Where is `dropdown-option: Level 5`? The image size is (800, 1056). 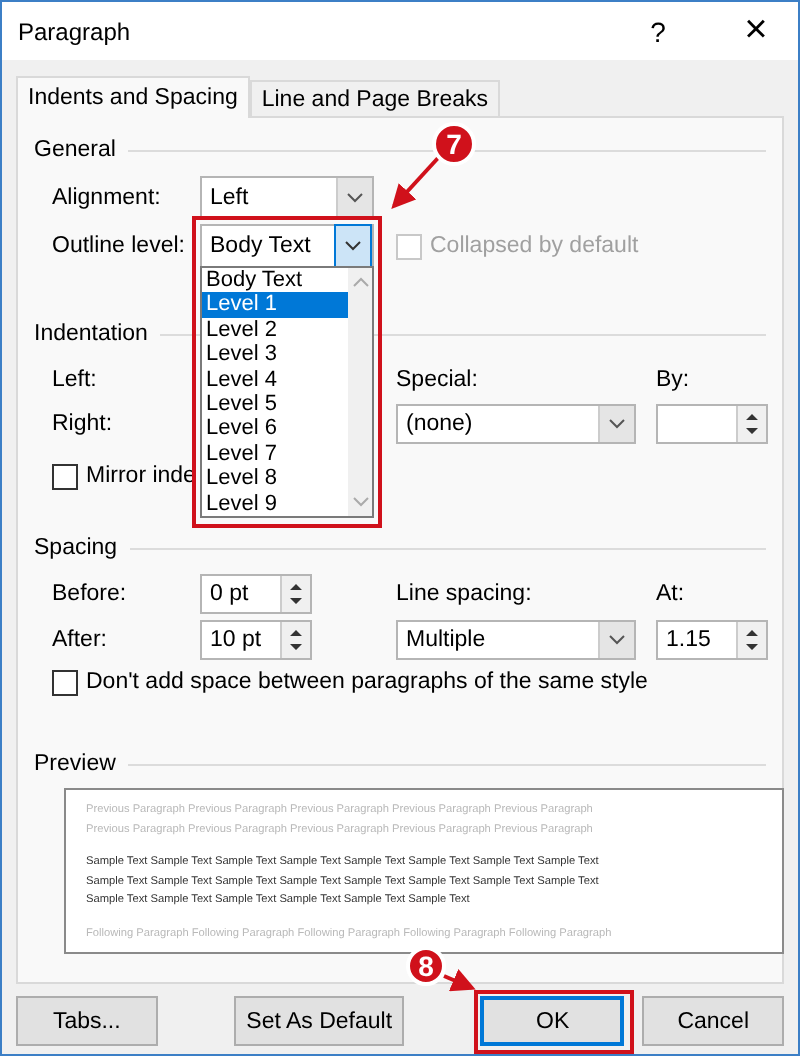 dropdown-option: Level 5 is located at coordinates (275, 404).